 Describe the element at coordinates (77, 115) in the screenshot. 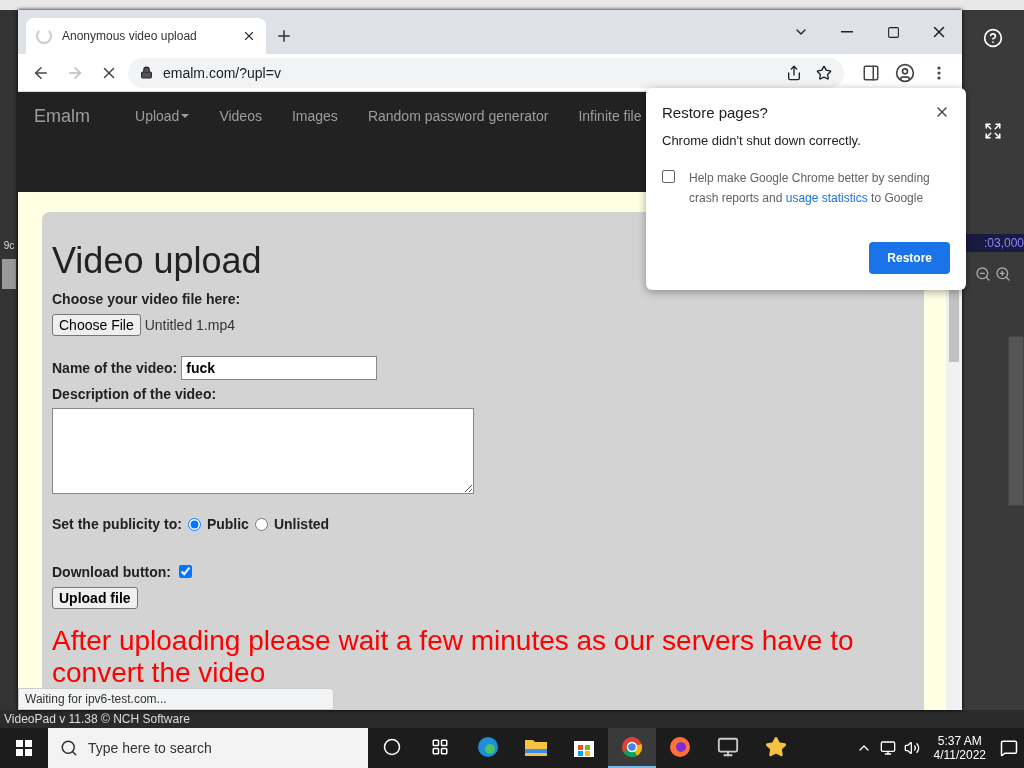

I see `site-brand: Emalm` at that location.